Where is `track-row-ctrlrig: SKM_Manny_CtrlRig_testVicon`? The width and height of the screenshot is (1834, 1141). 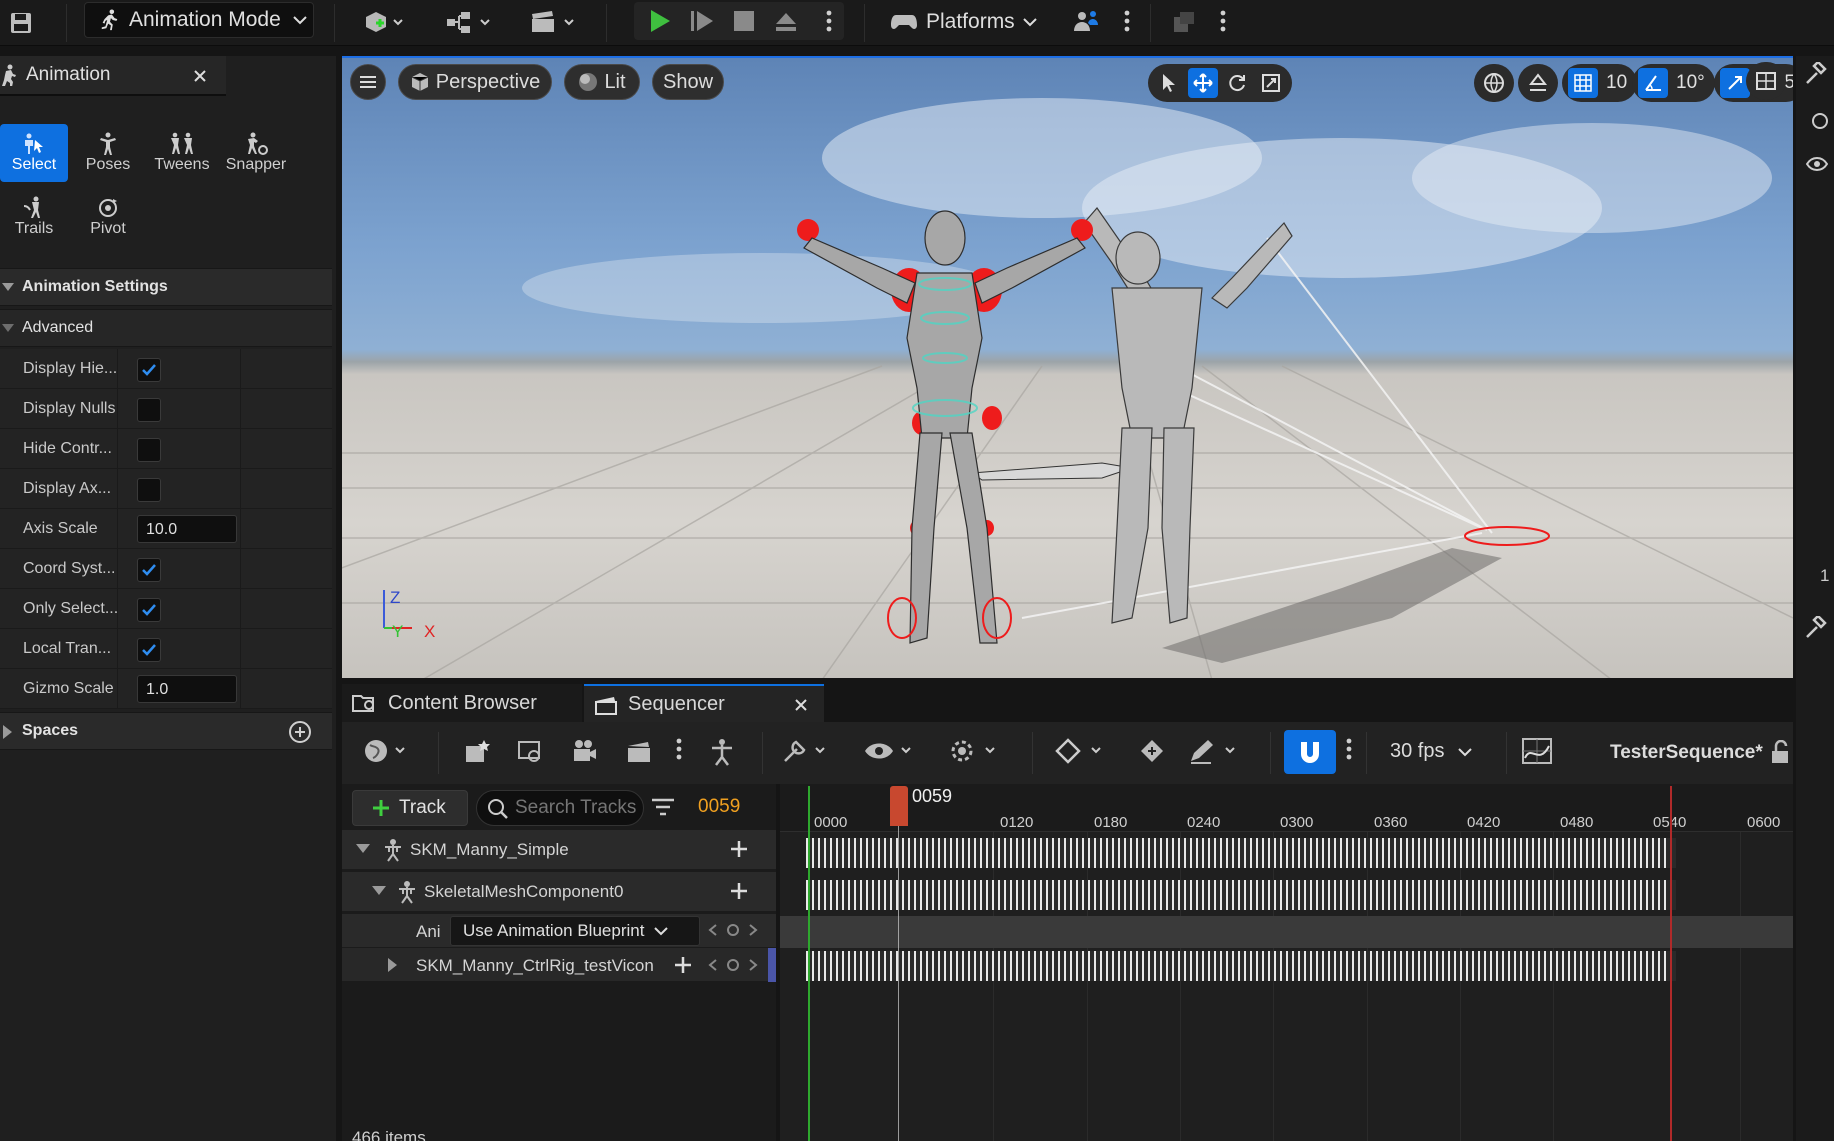
track-row-ctrlrig: SKM_Manny_CtrlRig_testVicon is located at coordinates (559, 965).